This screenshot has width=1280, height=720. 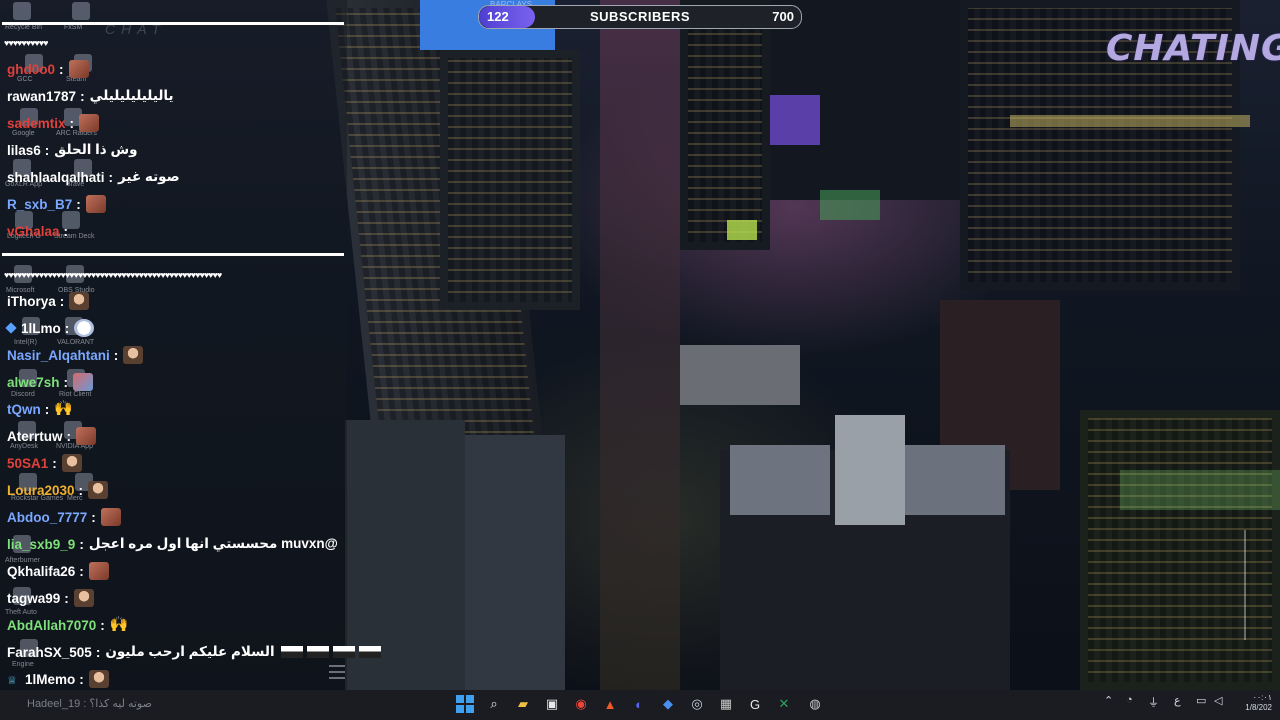 What do you see at coordinates (795, 120) in the screenshot?
I see `billboard` at bounding box center [795, 120].